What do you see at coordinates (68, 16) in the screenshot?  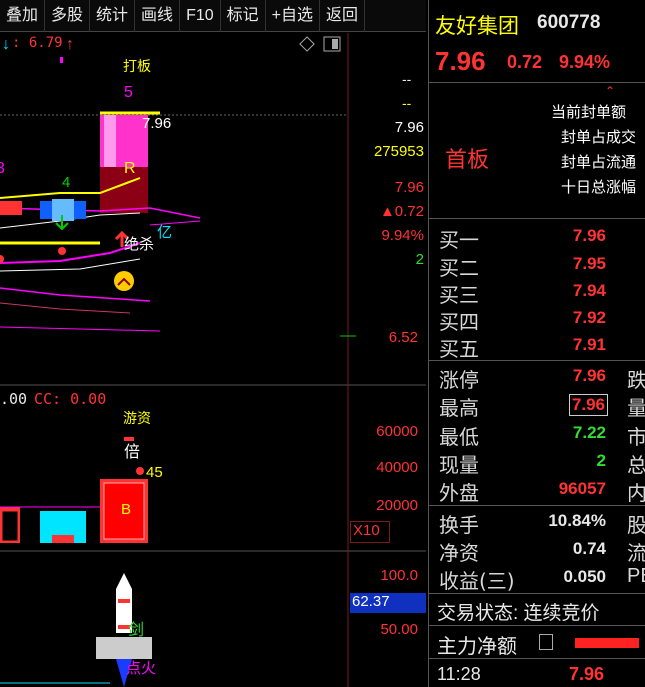 I see `multi-stock-button: 多股` at bounding box center [68, 16].